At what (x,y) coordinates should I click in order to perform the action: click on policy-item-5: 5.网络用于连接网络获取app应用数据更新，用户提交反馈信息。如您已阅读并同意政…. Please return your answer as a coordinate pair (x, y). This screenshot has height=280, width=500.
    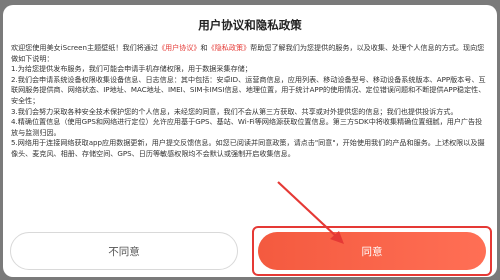
    Looking at the image, I should click on (248, 148).